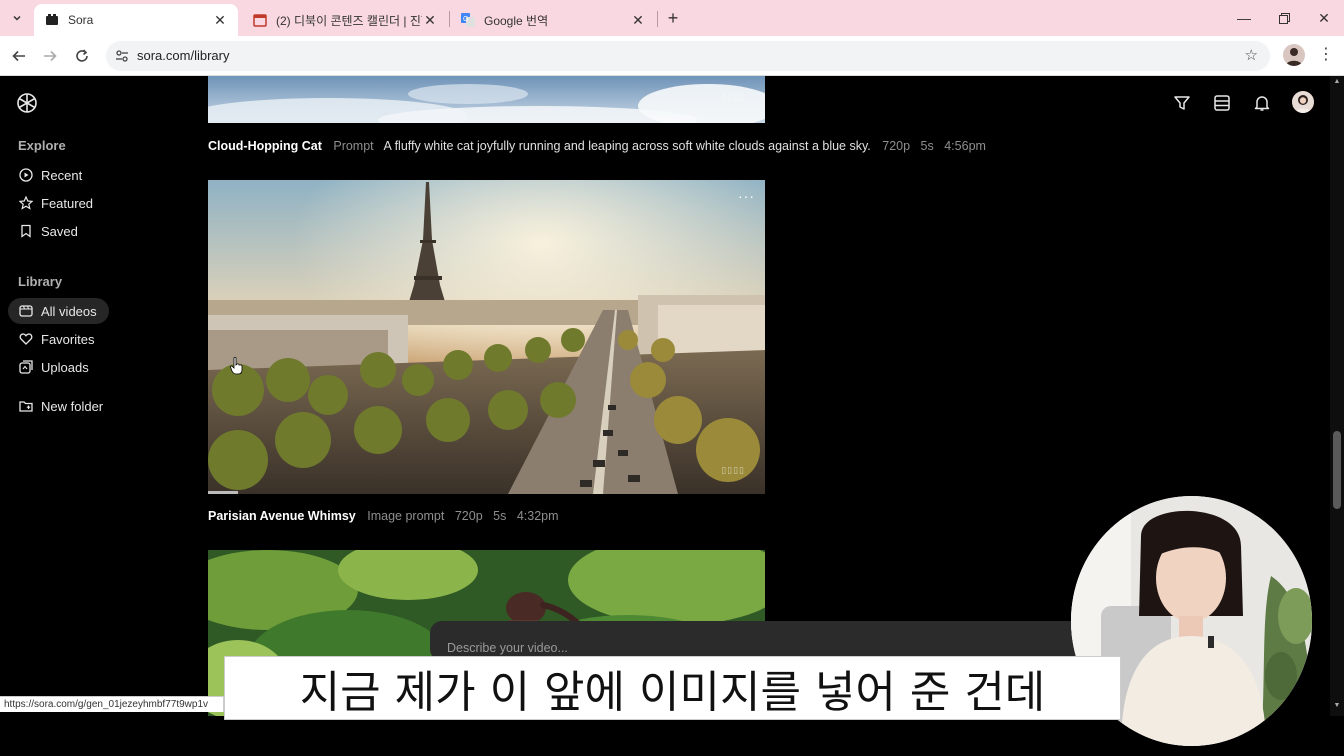  I want to click on recent-icon, so click(26, 175).